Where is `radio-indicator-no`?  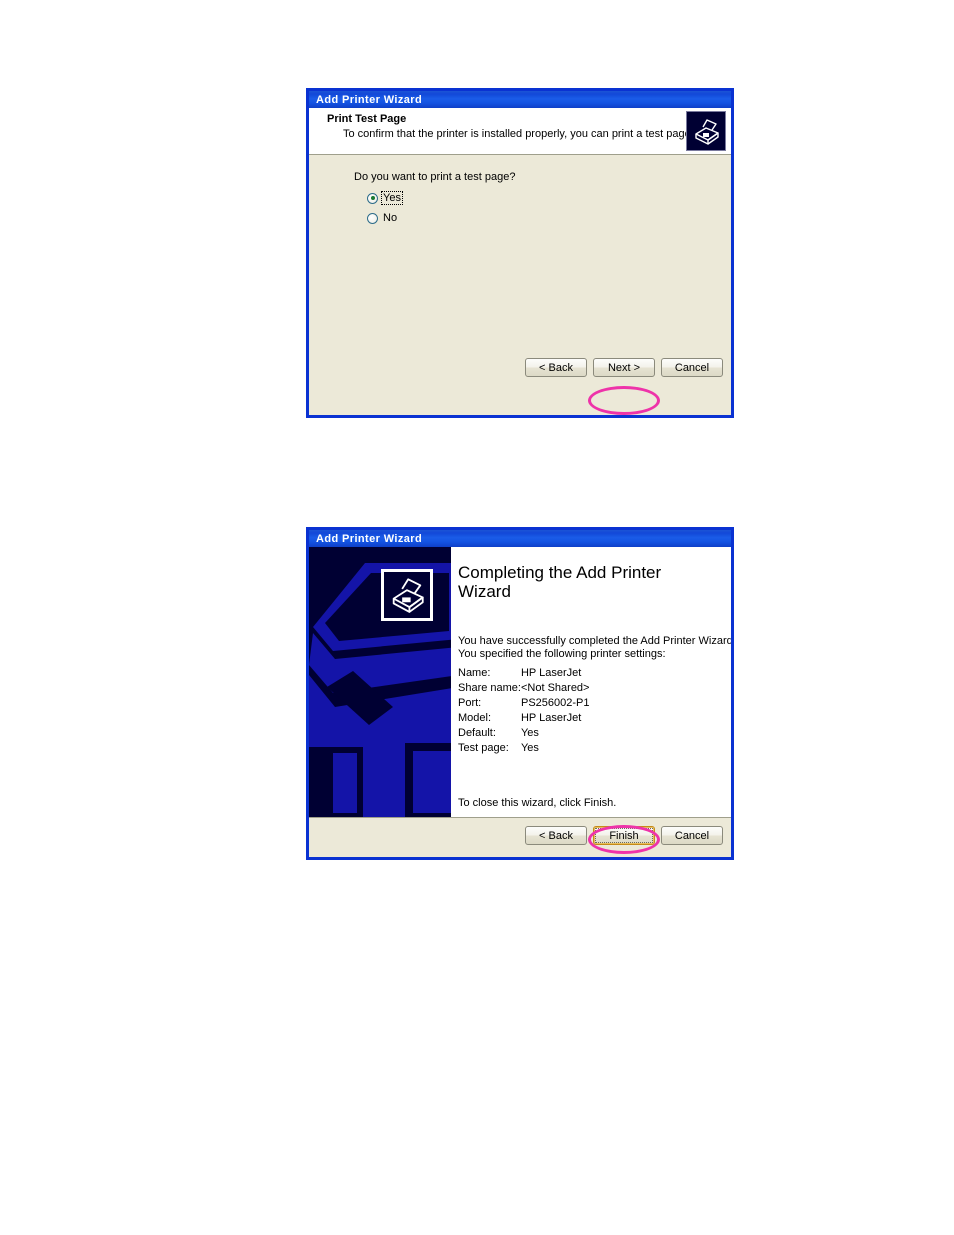 radio-indicator-no is located at coordinates (372, 218).